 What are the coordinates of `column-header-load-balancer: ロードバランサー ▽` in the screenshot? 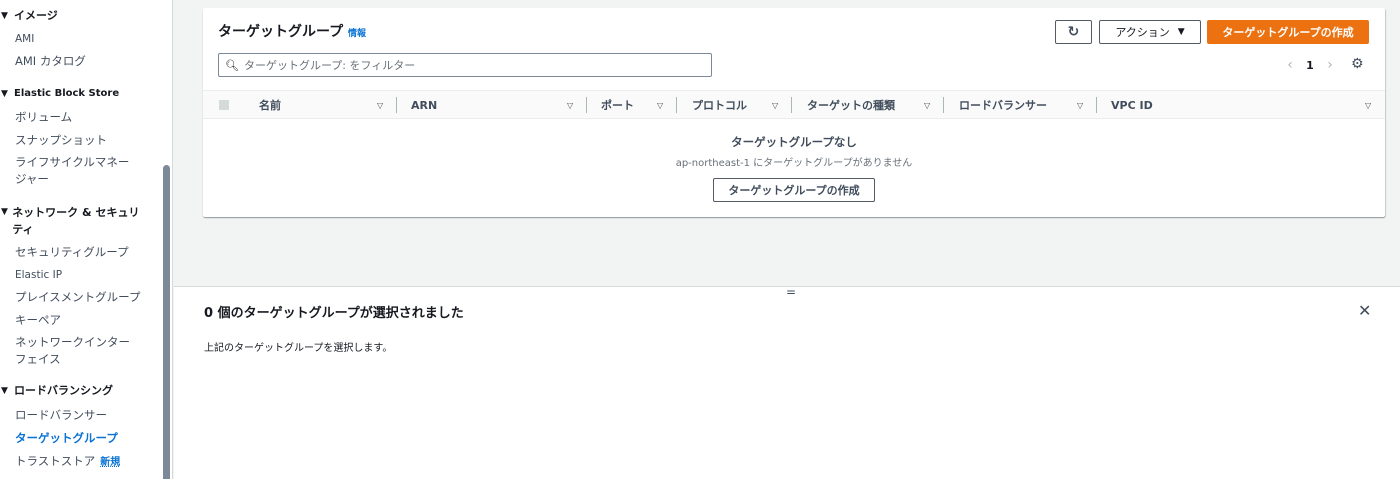 It's located at (1029, 105).